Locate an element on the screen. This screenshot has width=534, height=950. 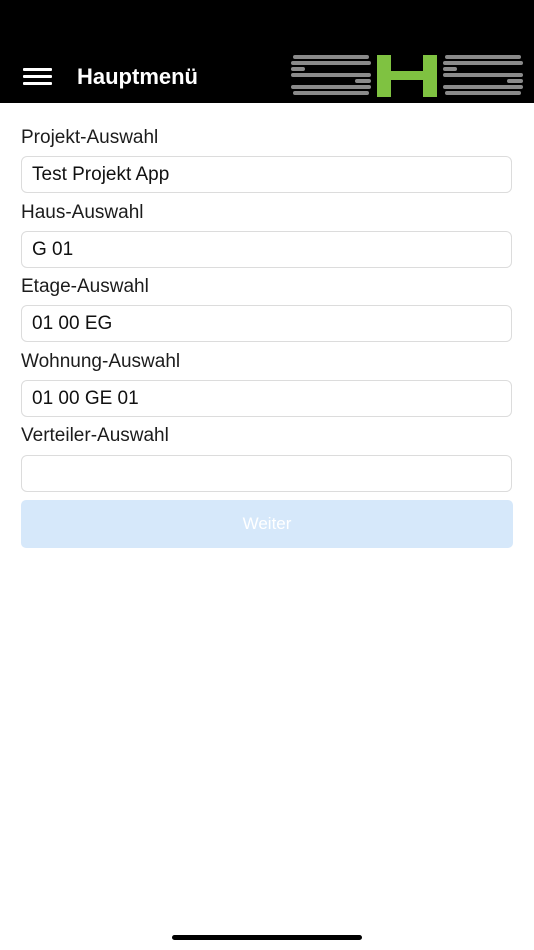
apartment-select-label: Wohnung-Auswahl is located at coordinates (101, 361).